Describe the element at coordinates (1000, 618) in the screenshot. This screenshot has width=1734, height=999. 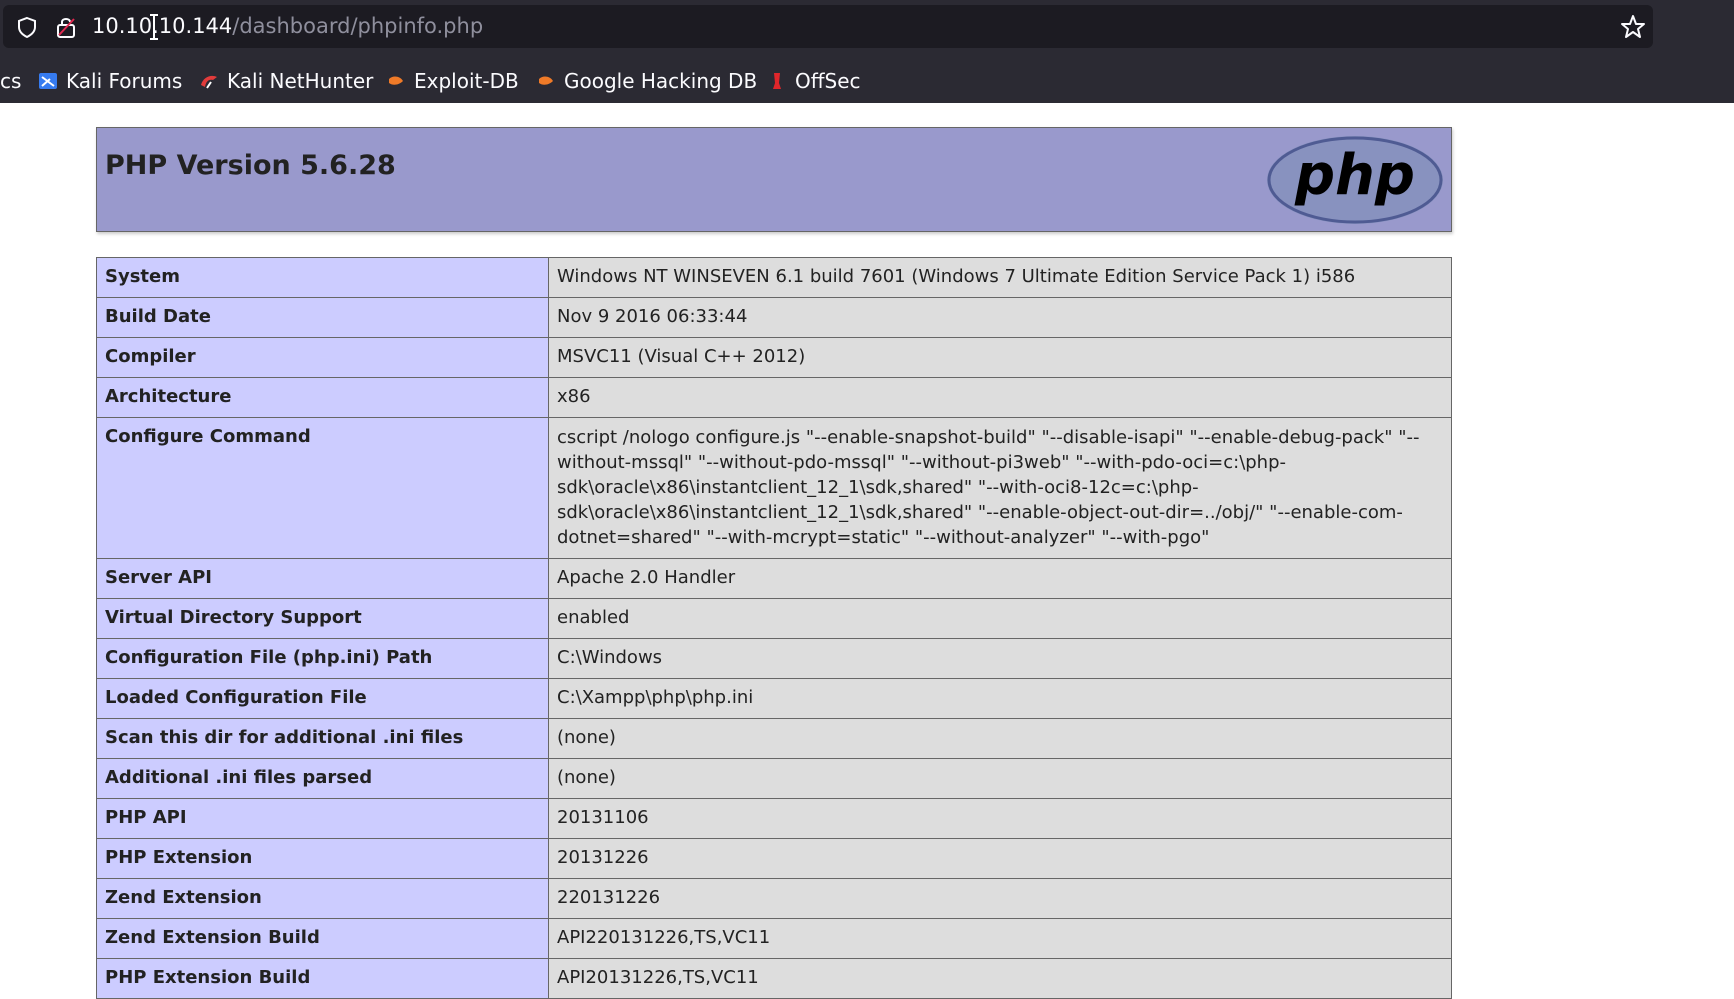
I see `row-value: enabled` at that location.